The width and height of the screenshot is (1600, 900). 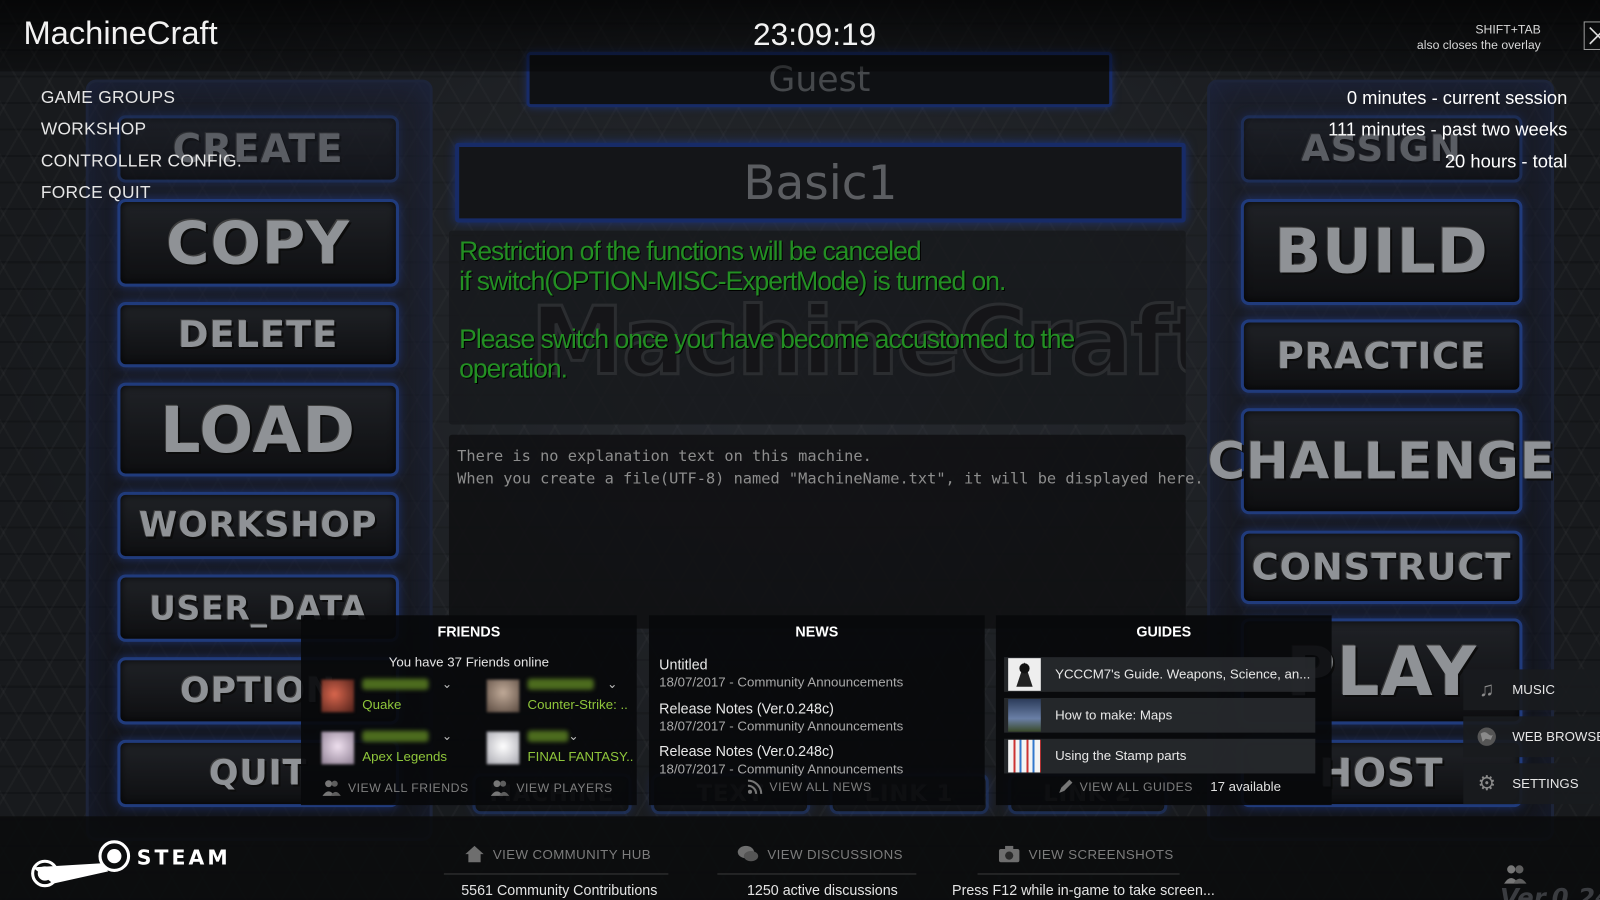 What do you see at coordinates (748, 853) in the screenshot?
I see `chat-bubble-icon` at bounding box center [748, 853].